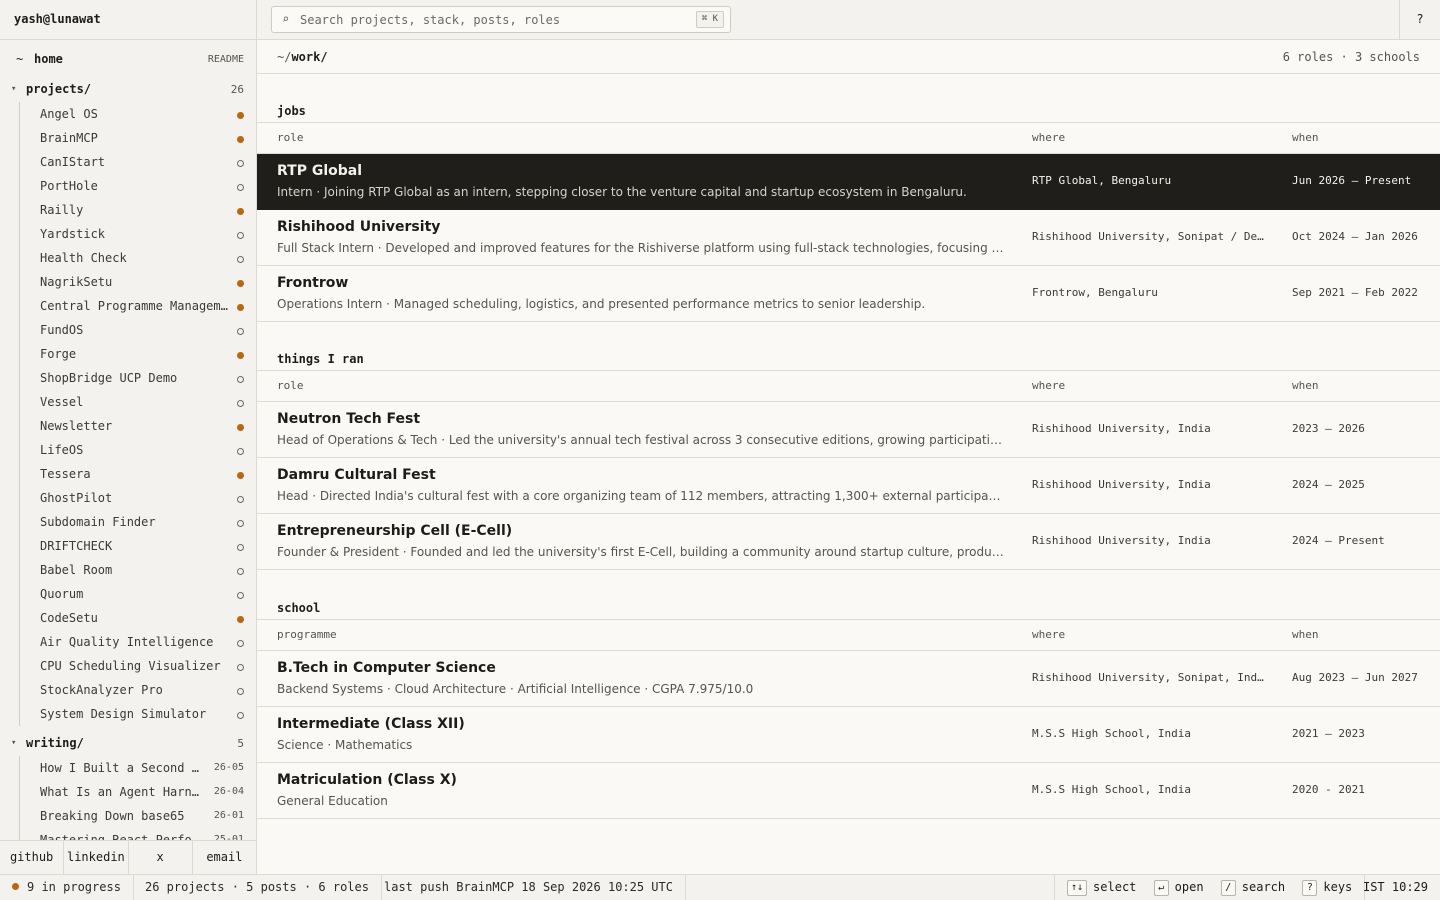 This screenshot has width=1440, height=900. Describe the element at coordinates (128, 138) in the screenshot. I see `sidebar-project-item: BrainMCP` at that location.